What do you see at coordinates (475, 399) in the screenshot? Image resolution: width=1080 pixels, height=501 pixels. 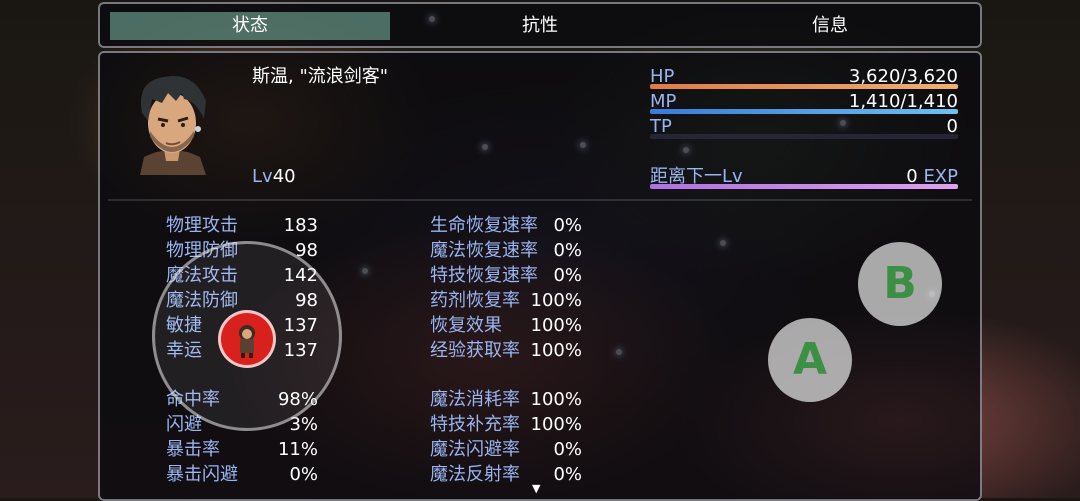 I see `param-label: 魔法消耗率` at bounding box center [475, 399].